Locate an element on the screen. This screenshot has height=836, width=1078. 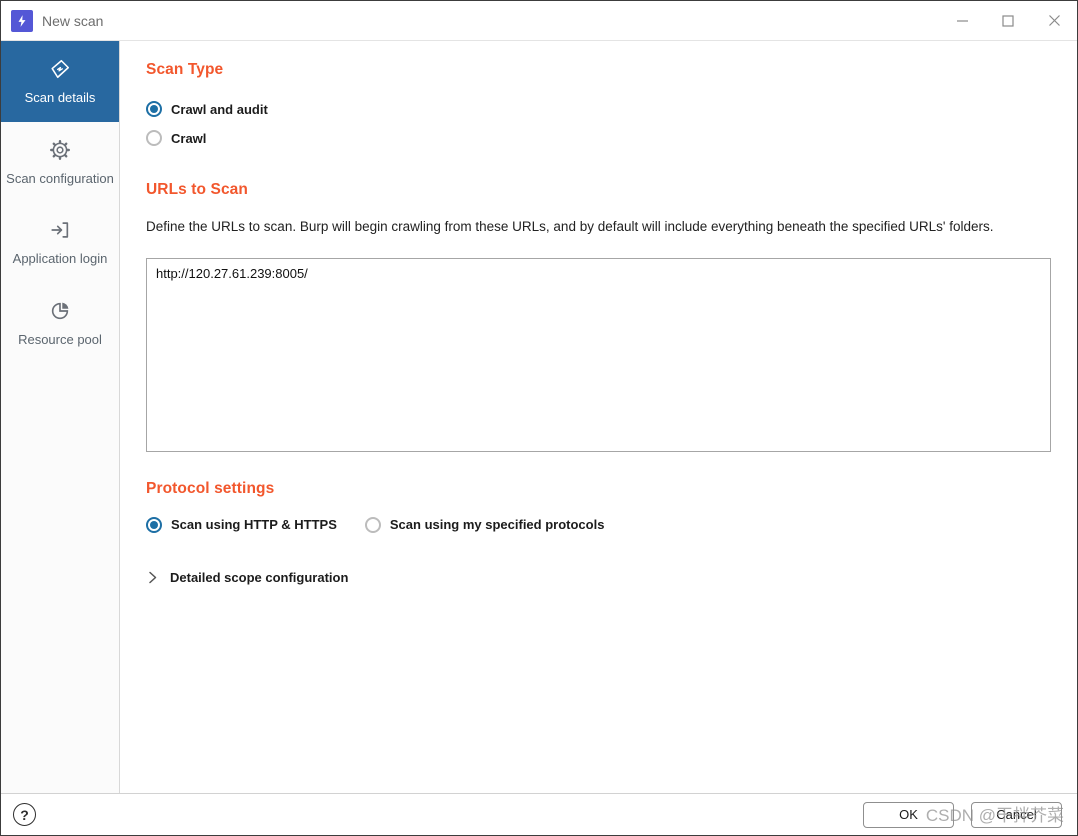
gear-icon is located at coordinates (60, 150).